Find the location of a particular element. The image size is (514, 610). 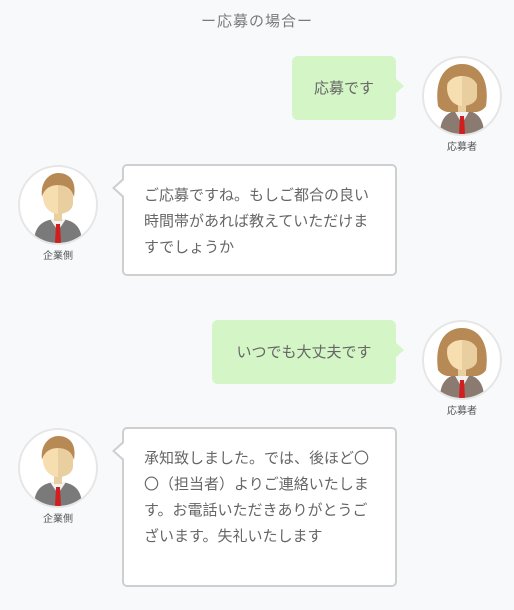

chat-bubble-company: ご応募ですね。もしご都合の良い時間帯があれば教えていただけますでしょうか is located at coordinates (254, 220).